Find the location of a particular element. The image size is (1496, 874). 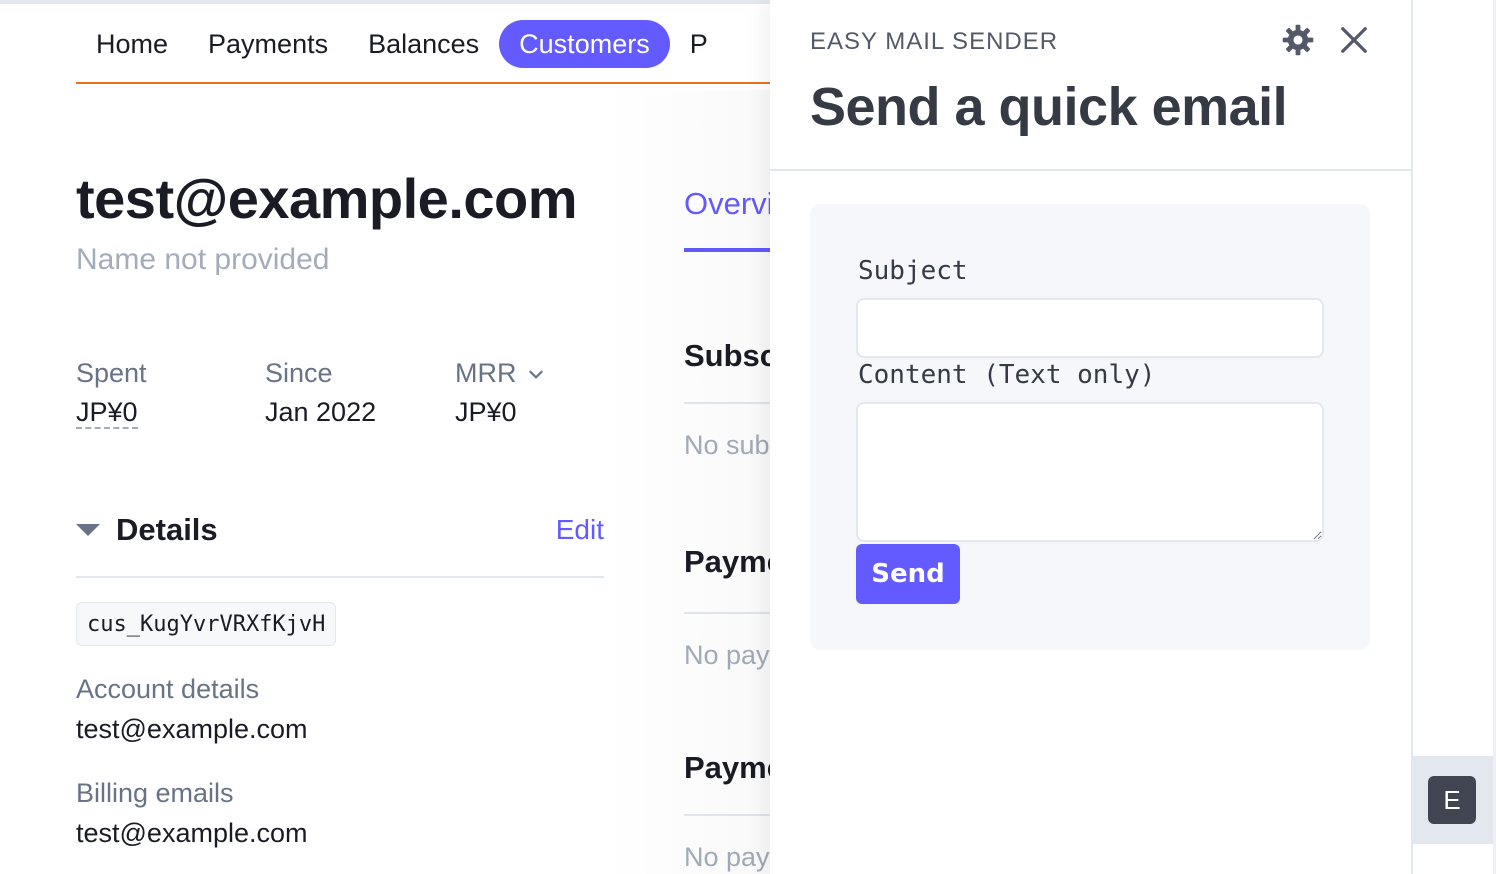

account-details-label: Account details is located at coordinates (168, 689).